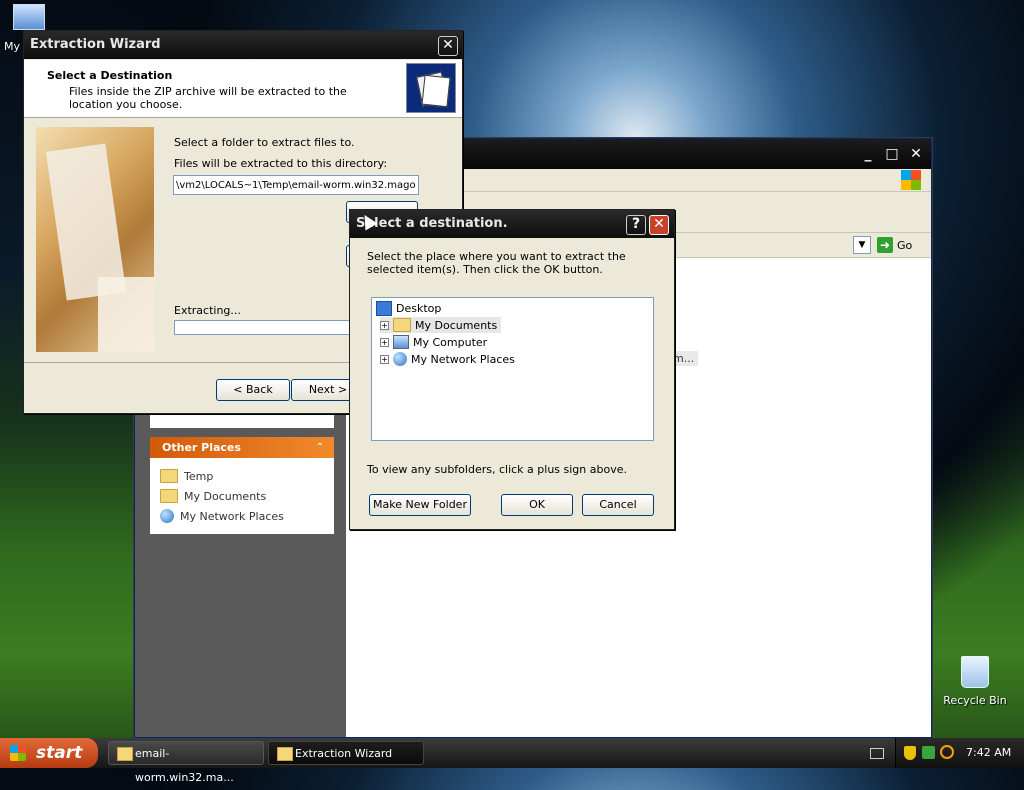 This screenshot has width=1024, height=790. I want to click on maximize-button: □, so click(892, 155).